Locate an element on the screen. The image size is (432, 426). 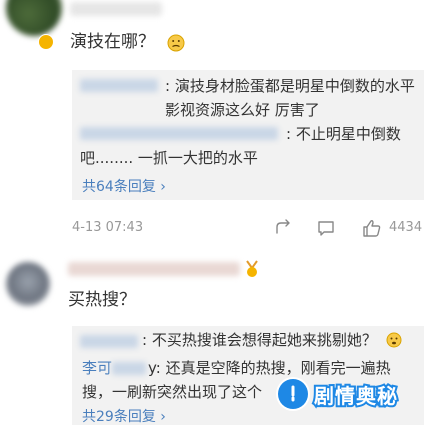
like-count: 4434 is located at coordinates (406, 227).